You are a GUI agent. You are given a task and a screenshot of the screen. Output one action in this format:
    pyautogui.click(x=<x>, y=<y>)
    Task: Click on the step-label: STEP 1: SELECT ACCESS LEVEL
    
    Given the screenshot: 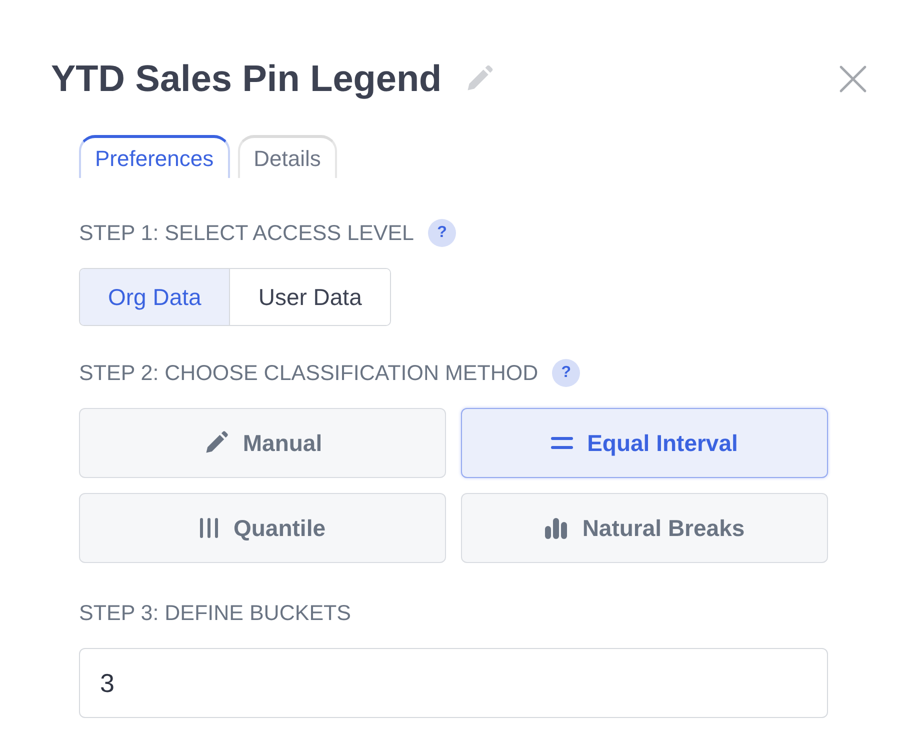 What is the action you would take?
    pyautogui.click(x=246, y=233)
    